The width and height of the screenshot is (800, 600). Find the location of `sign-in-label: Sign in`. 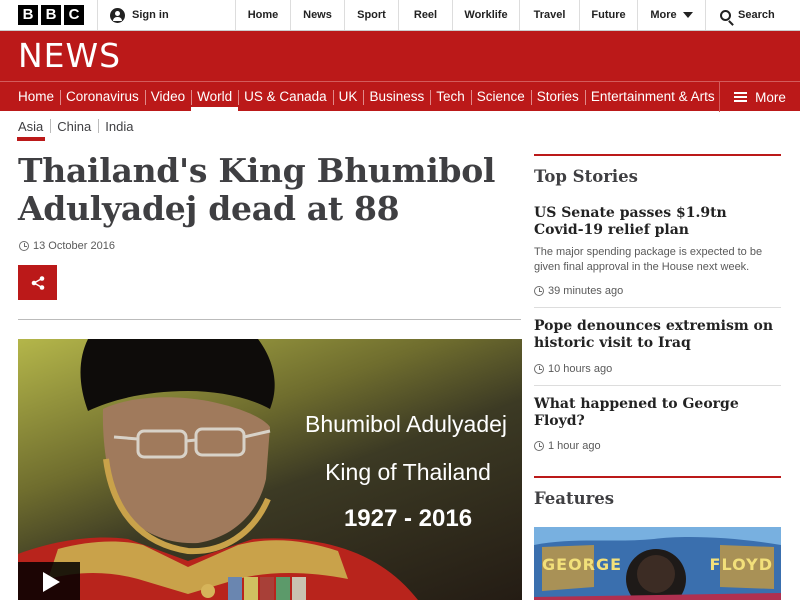

sign-in-label: Sign in is located at coordinates (150, 15).